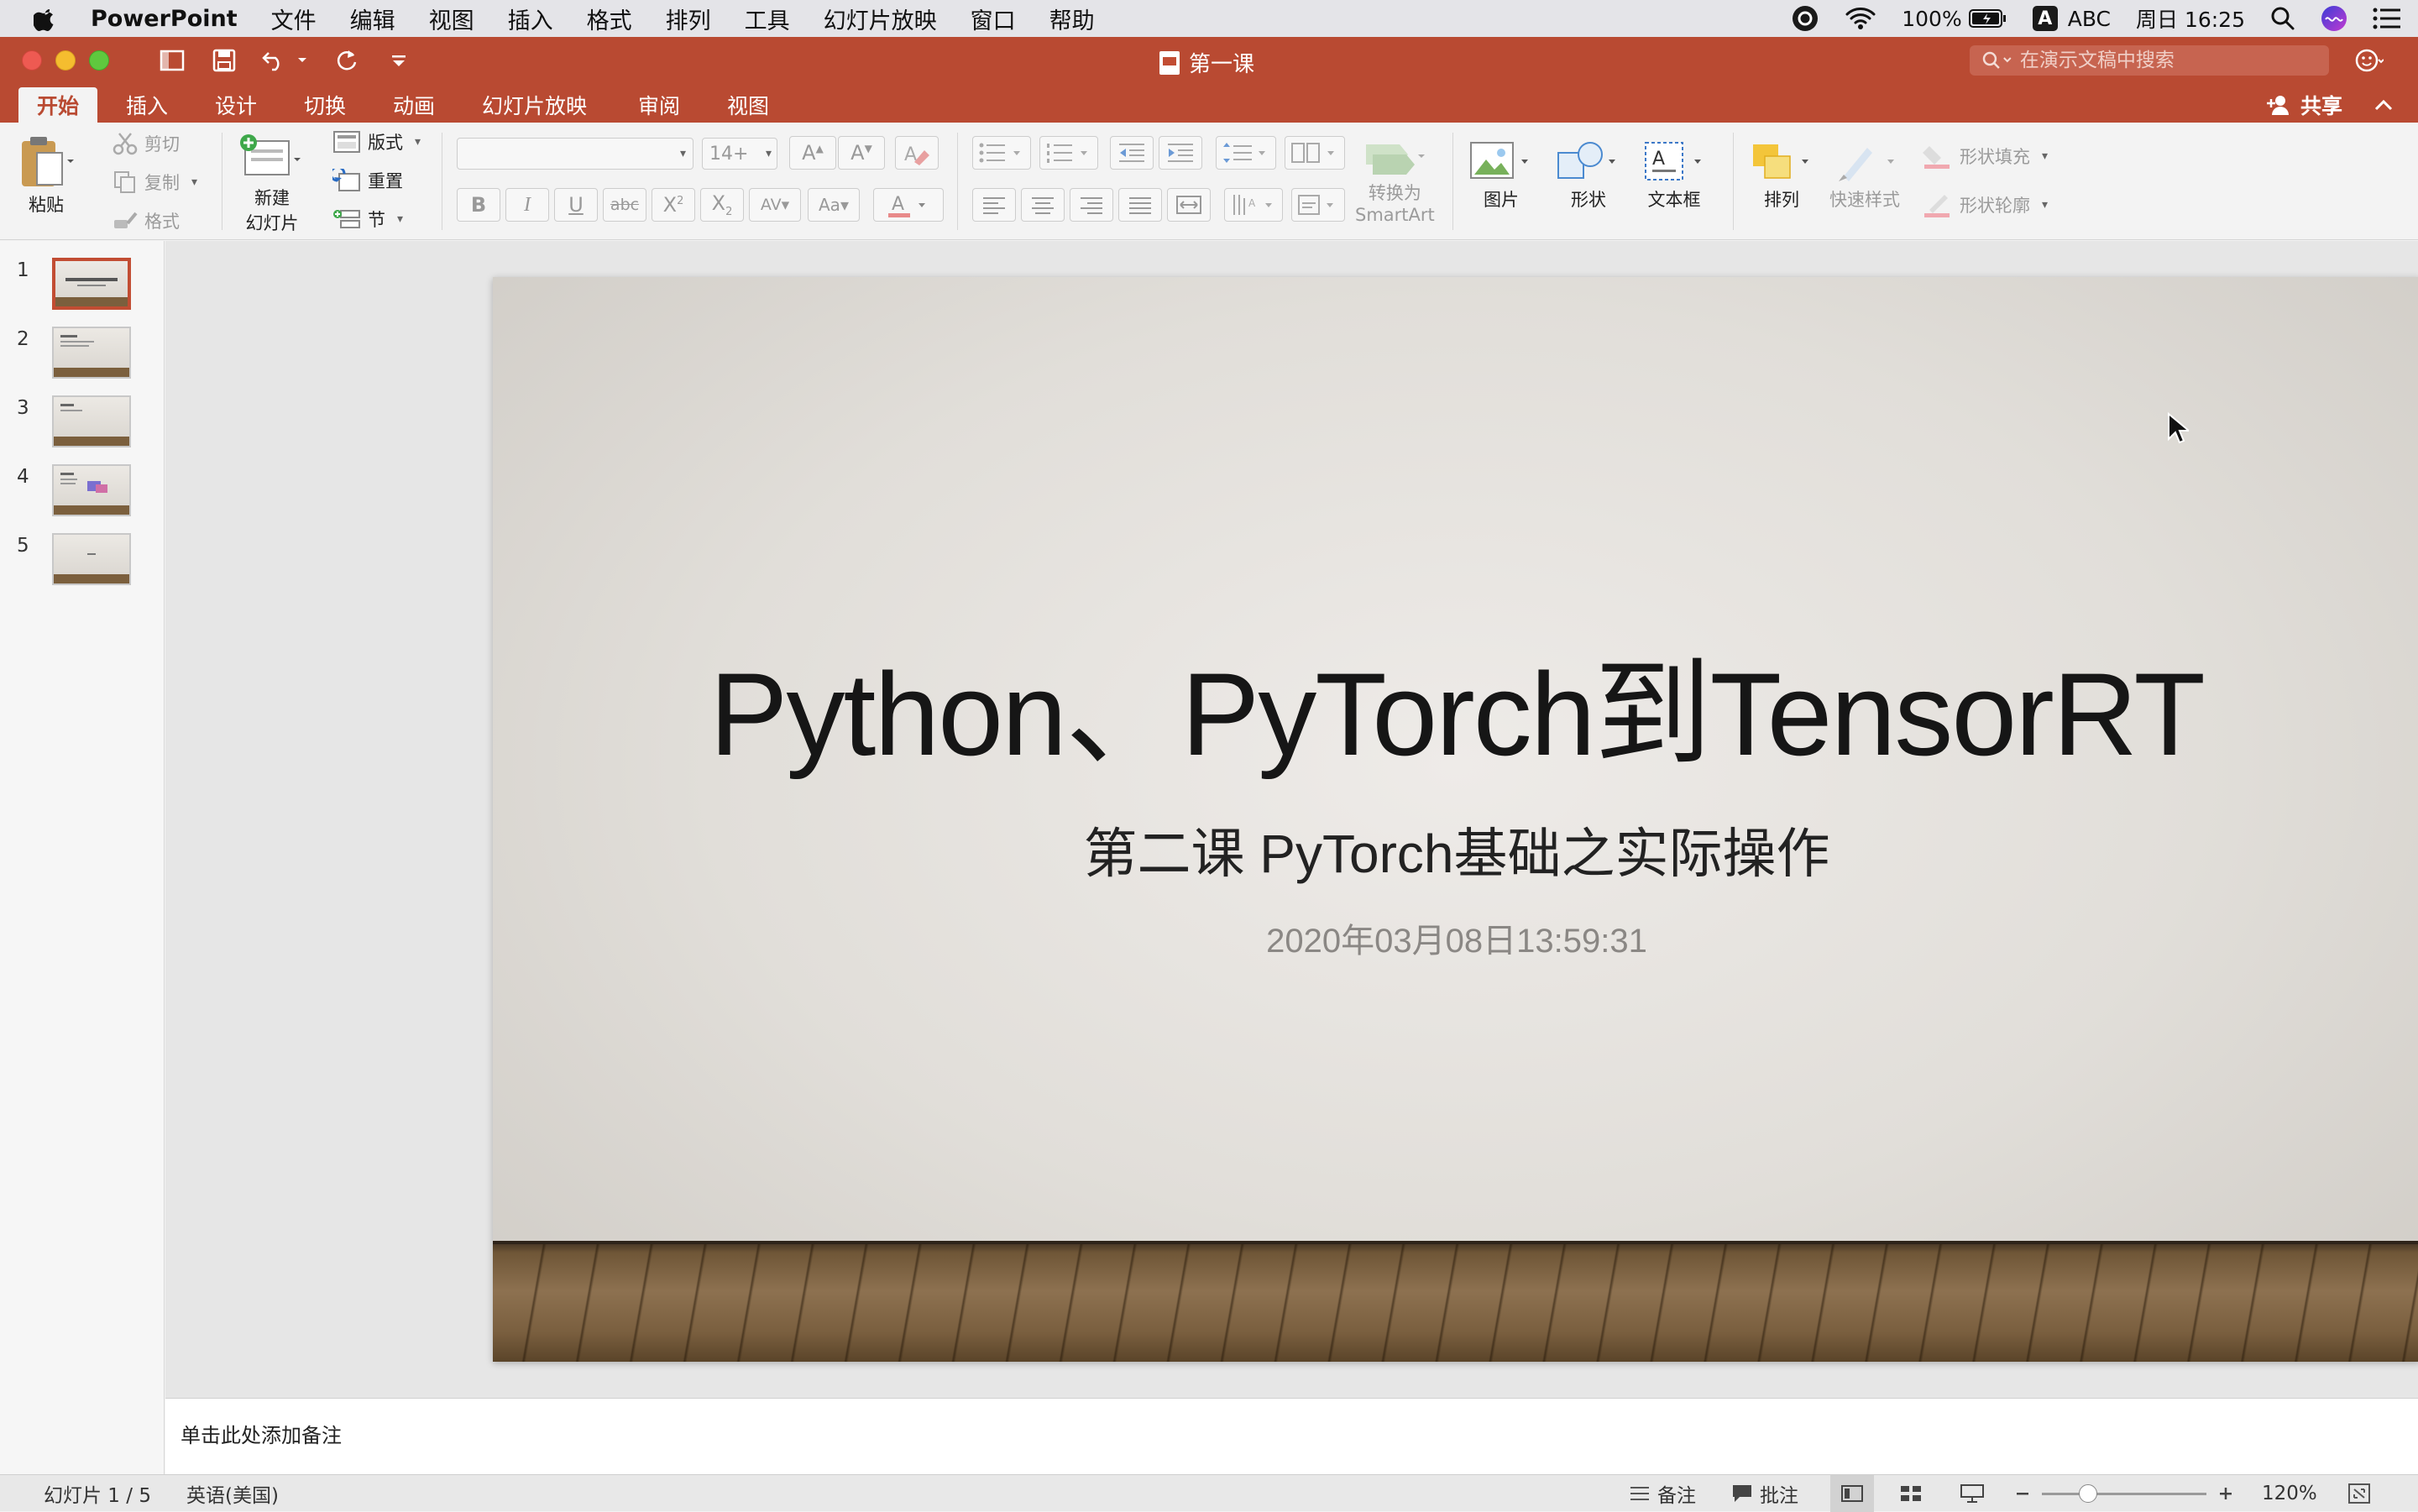 The image size is (2418, 1512). Describe the element at coordinates (908, 205) in the screenshot. I see `font-color-button: A` at that location.